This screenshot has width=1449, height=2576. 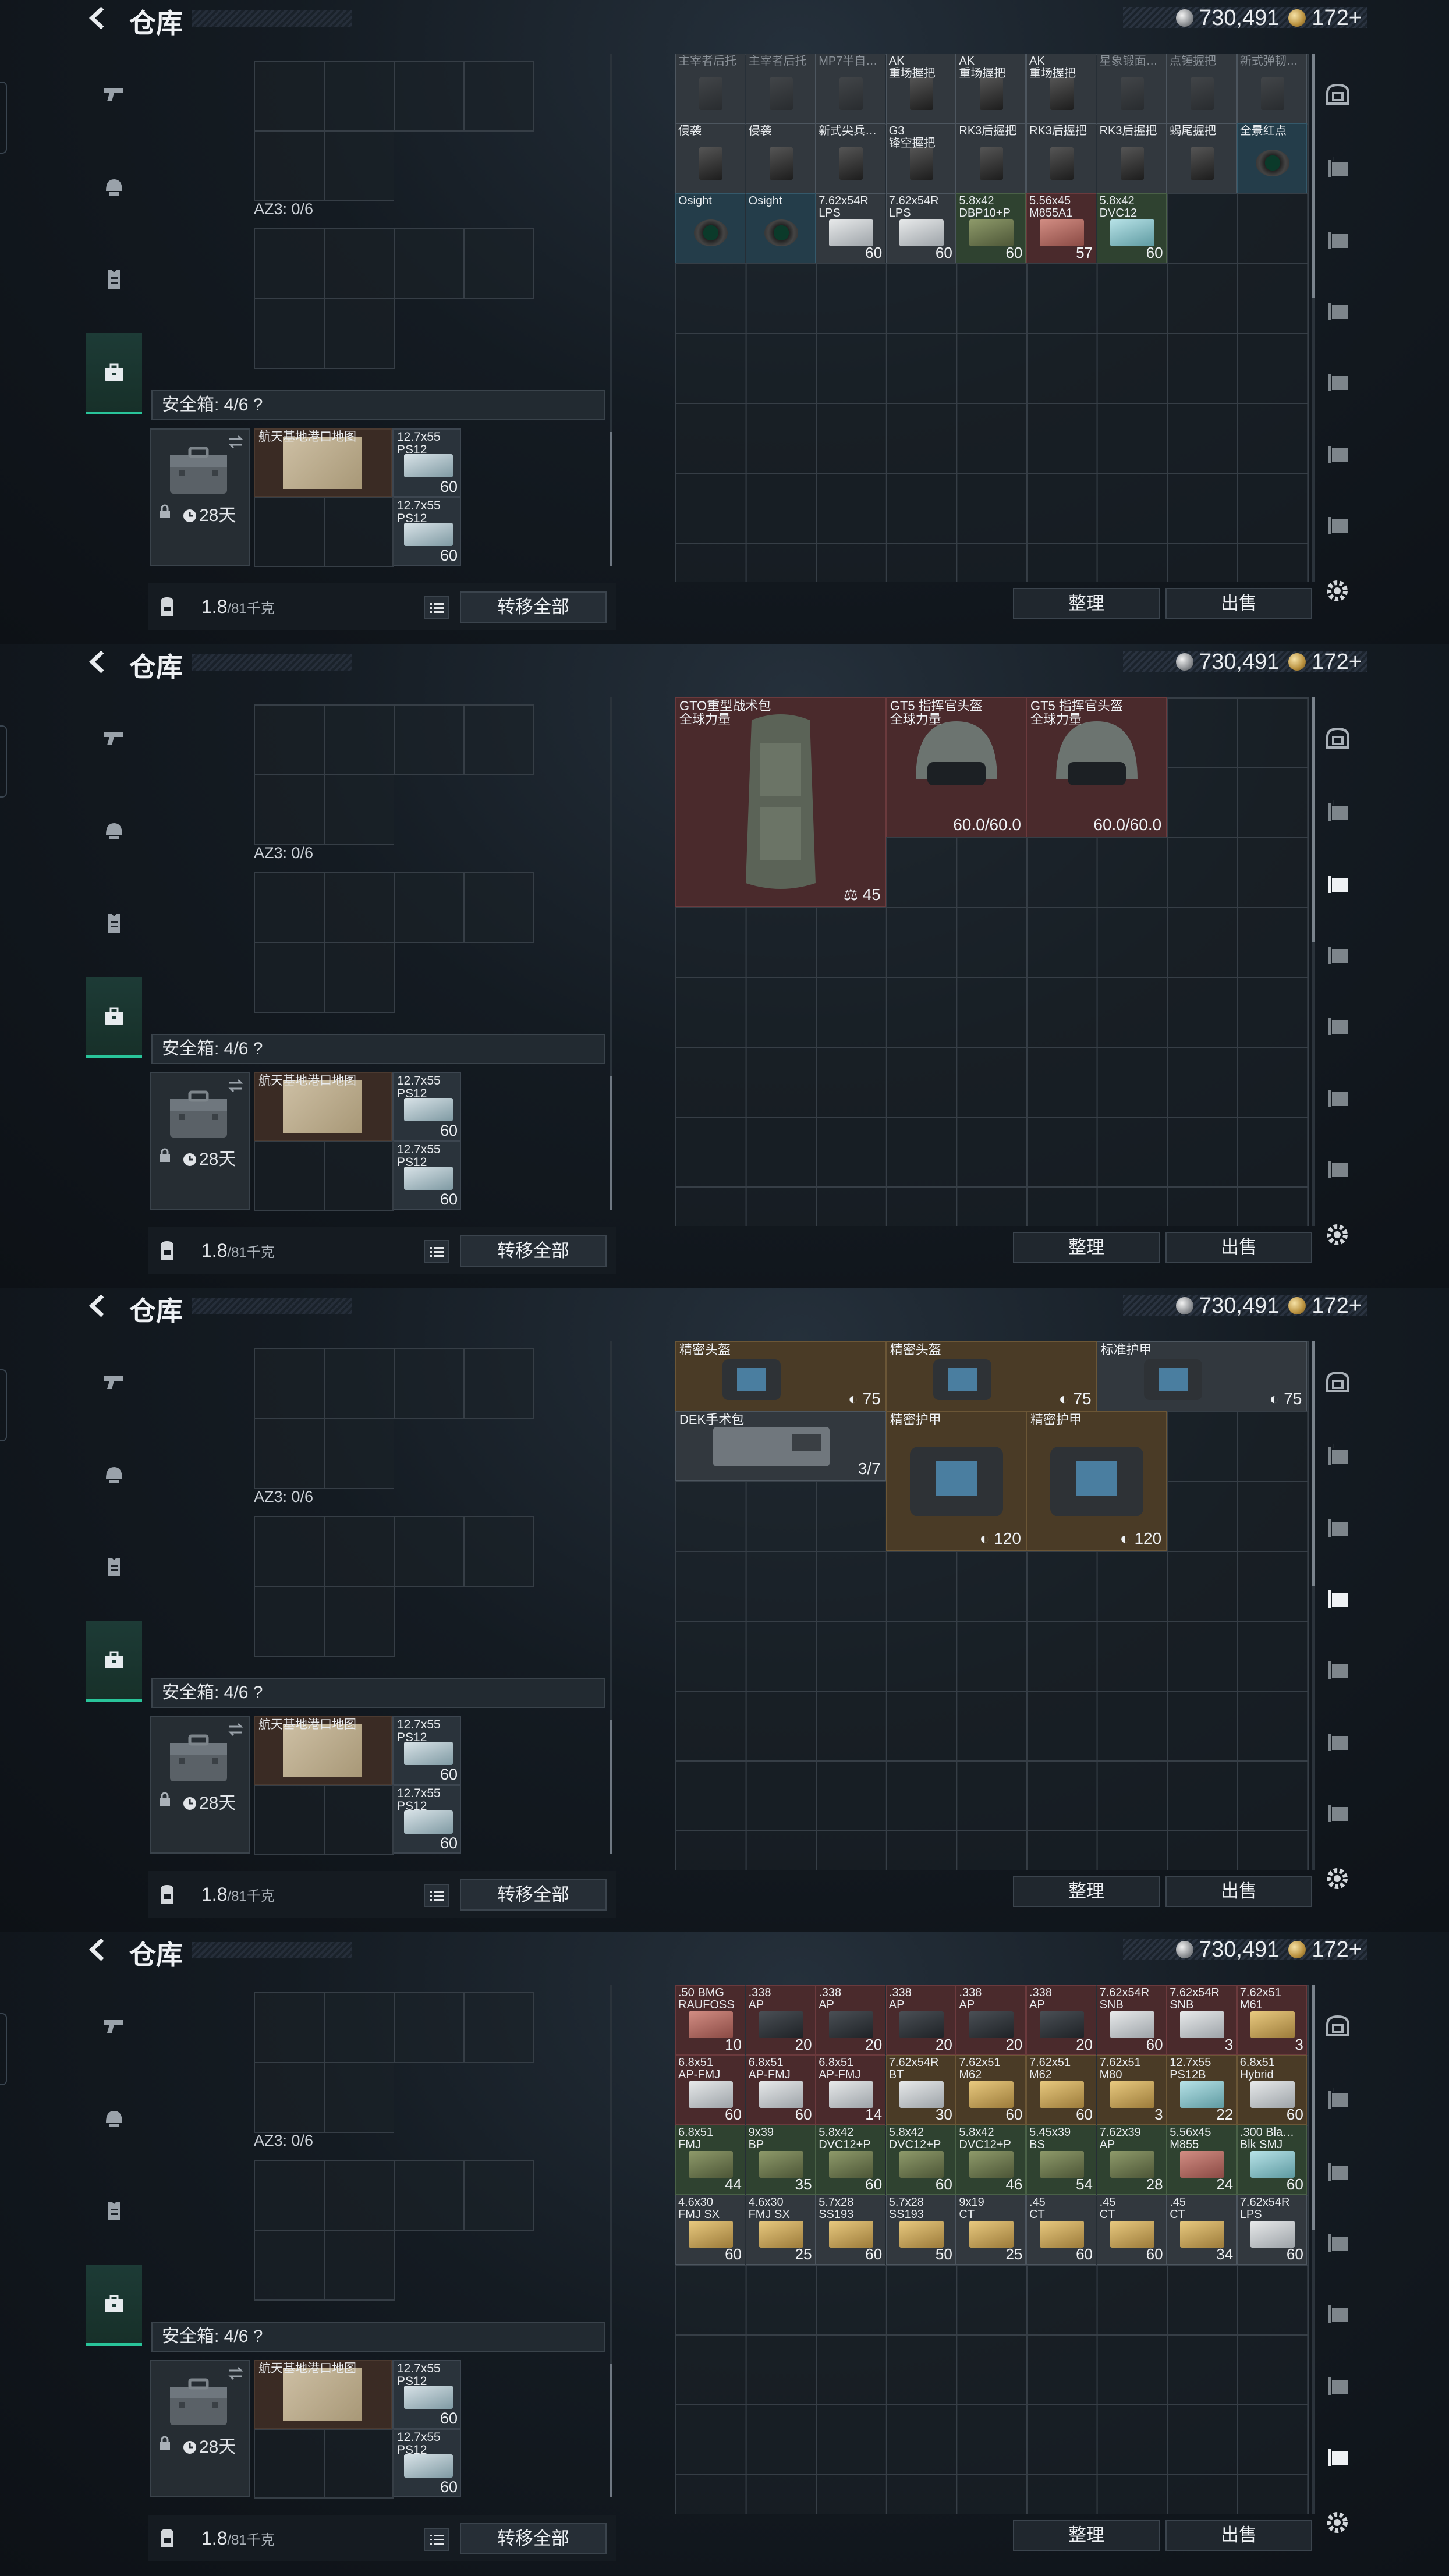 What do you see at coordinates (780, 228) in the screenshot?
I see `inventory-item: Osight` at bounding box center [780, 228].